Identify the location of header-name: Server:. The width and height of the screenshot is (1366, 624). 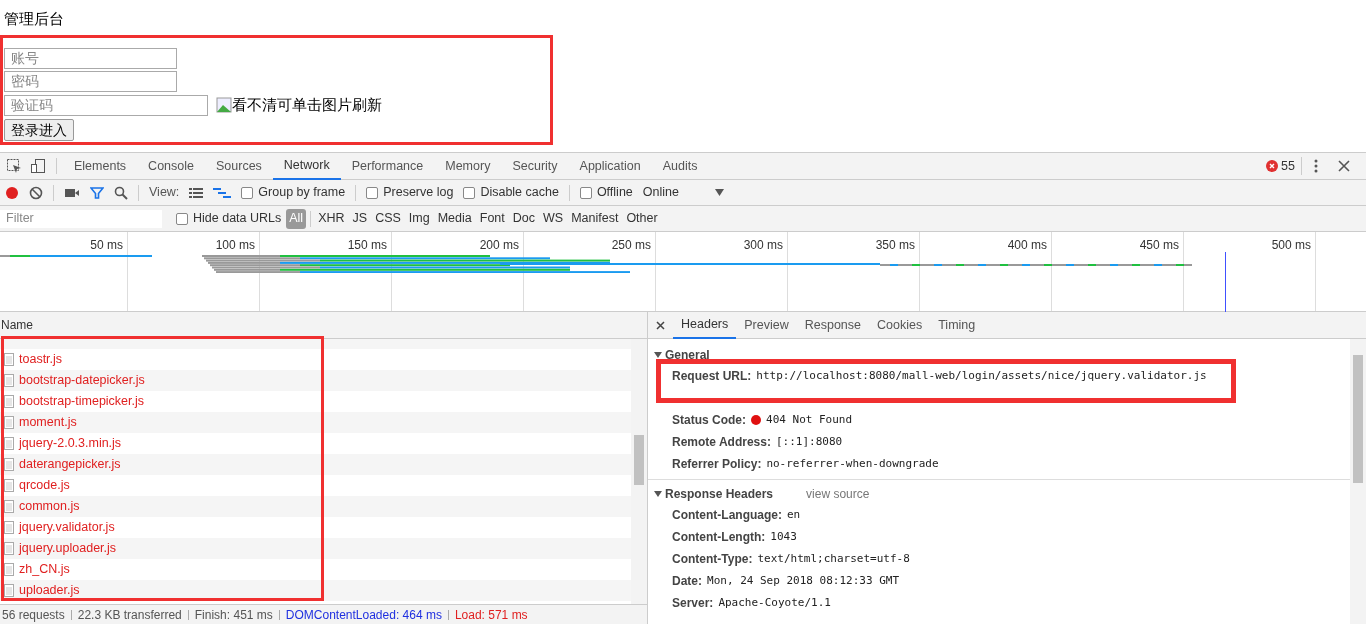
(693, 603).